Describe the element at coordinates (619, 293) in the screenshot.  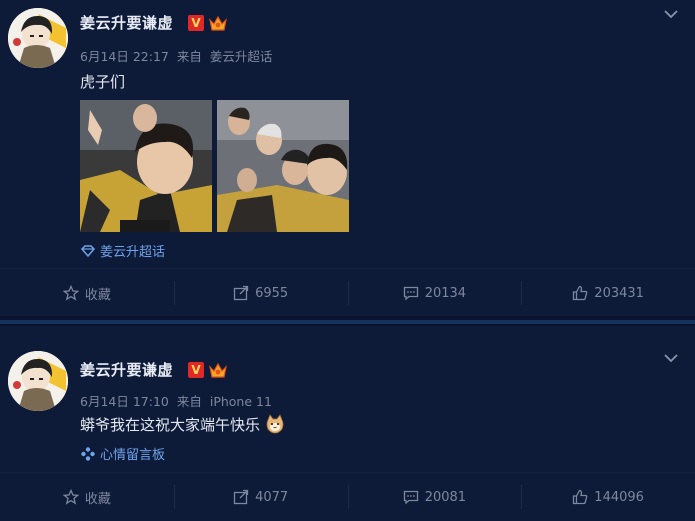
I see `like-count: 203431` at that location.